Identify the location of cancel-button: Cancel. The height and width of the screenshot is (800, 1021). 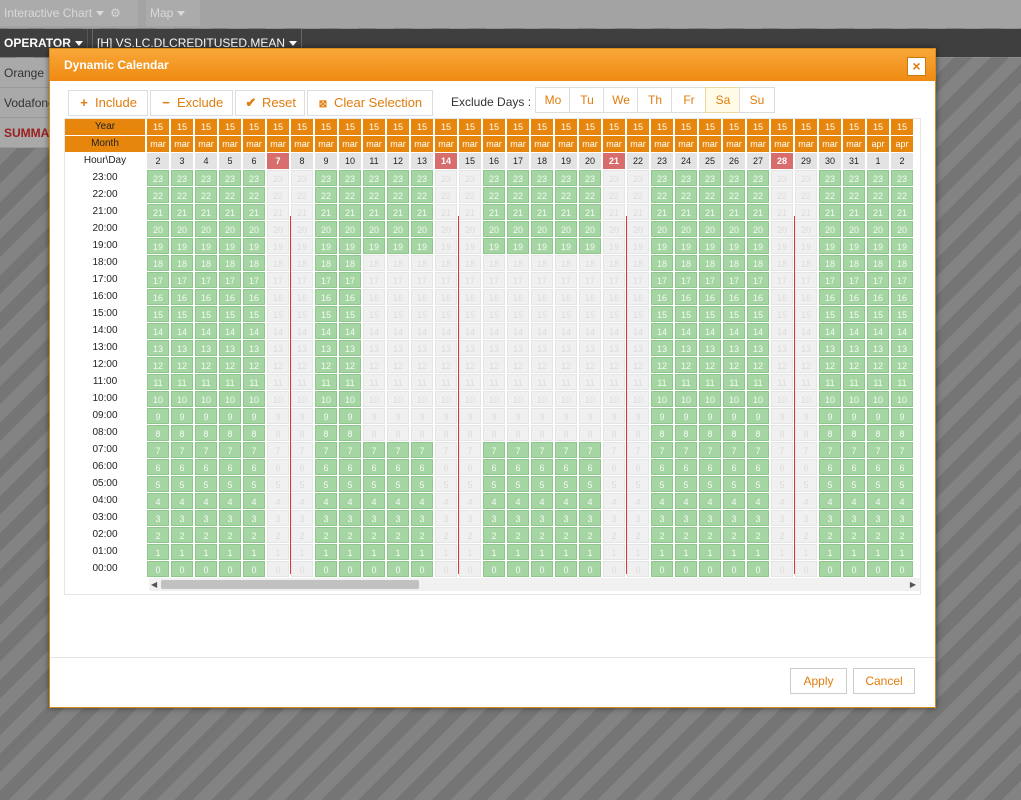
(884, 681).